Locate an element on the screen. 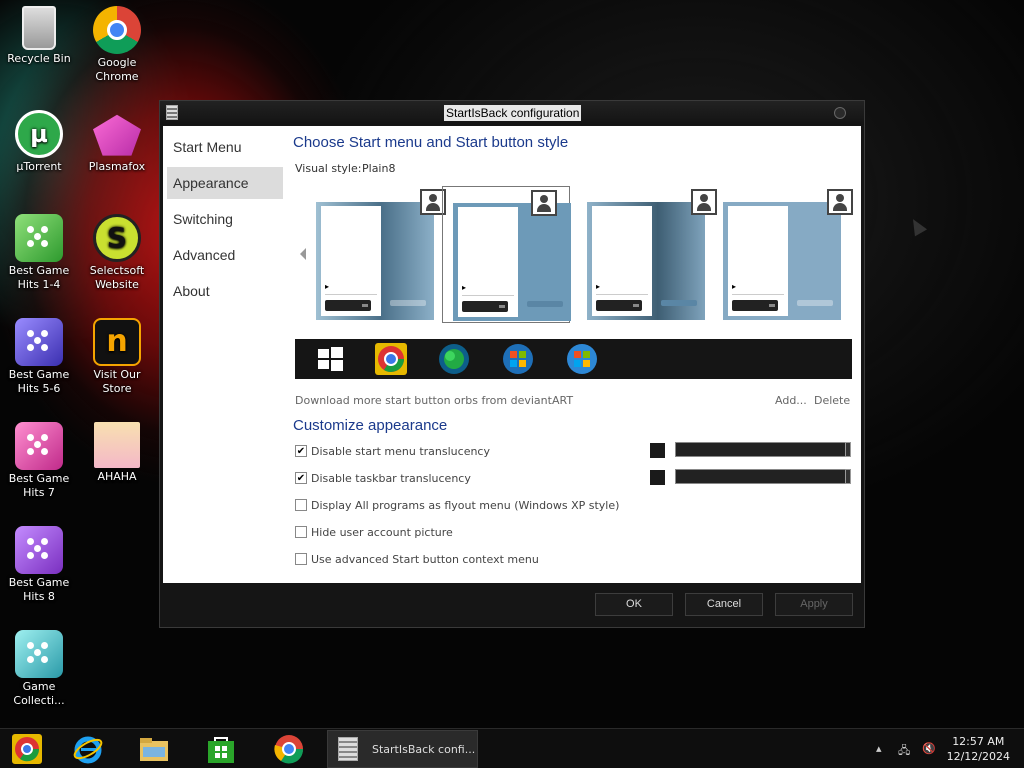 Image resolution: width=1024 pixels, height=768 pixels. cancel-button: Cancel is located at coordinates (724, 604).